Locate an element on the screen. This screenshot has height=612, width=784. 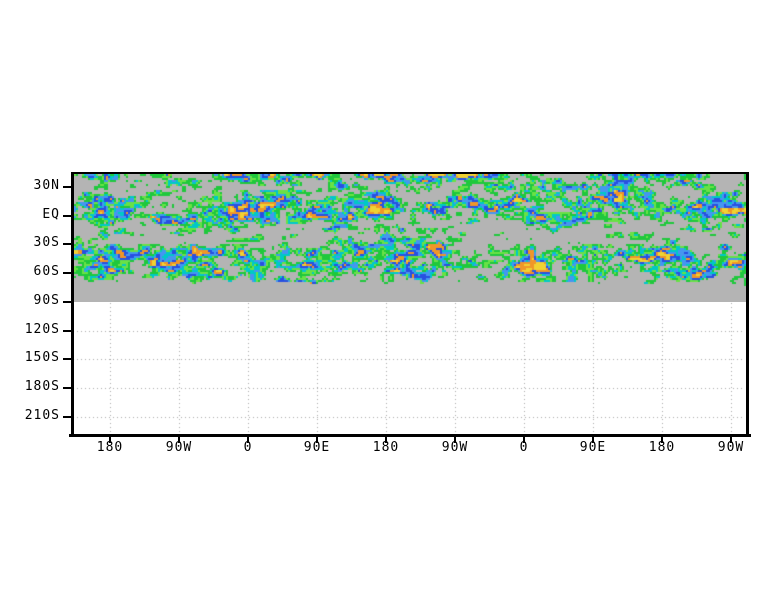
y-axis-label: 30S is located at coordinates (46, 242).